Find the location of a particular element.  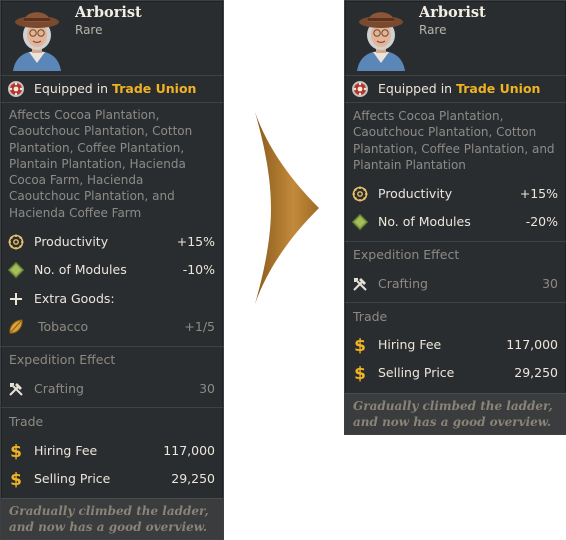

description-line: Plantain Plantation, Hacienda is located at coordinates (97, 163).